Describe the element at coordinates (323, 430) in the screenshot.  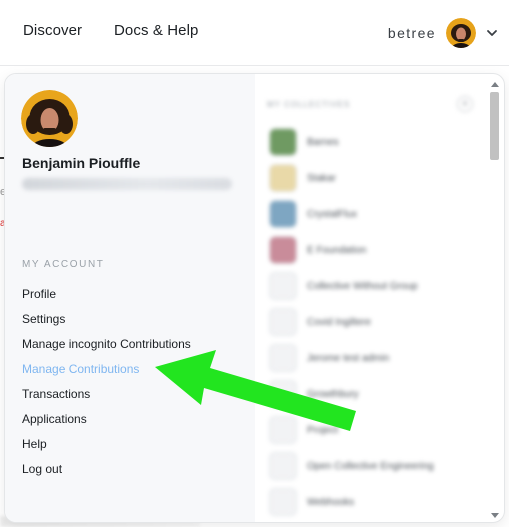
I see `collective-name: Project` at that location.